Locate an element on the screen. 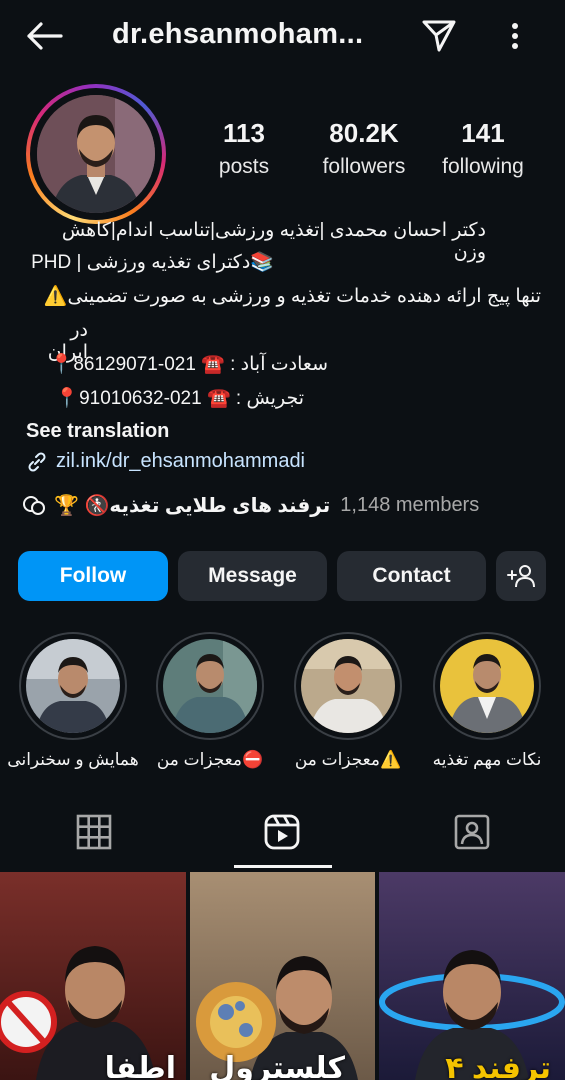  posts-stat: 113 posts is located at coordinates (244, 148).